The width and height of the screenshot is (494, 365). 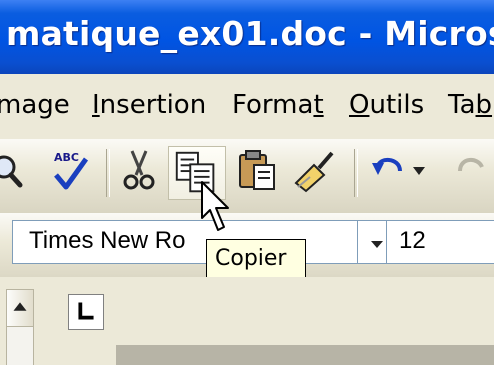 I want to click on undo-dropdown-icon, so click(x=419, y=170).